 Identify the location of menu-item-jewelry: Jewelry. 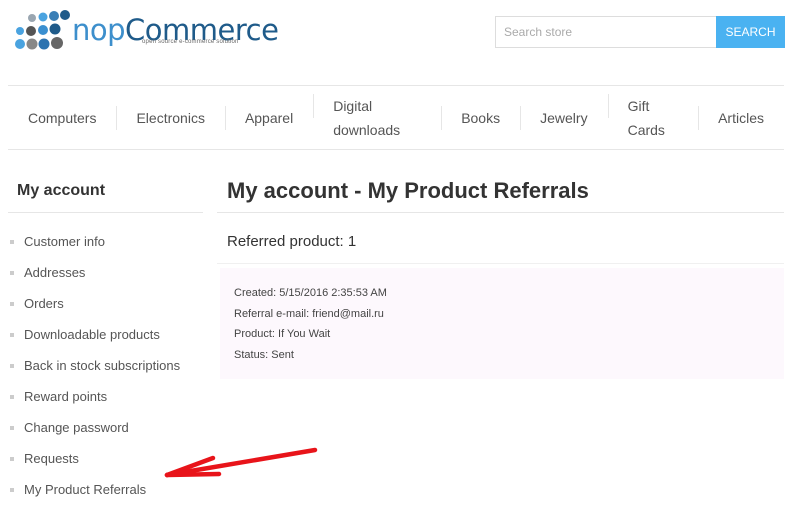
(563, 117).